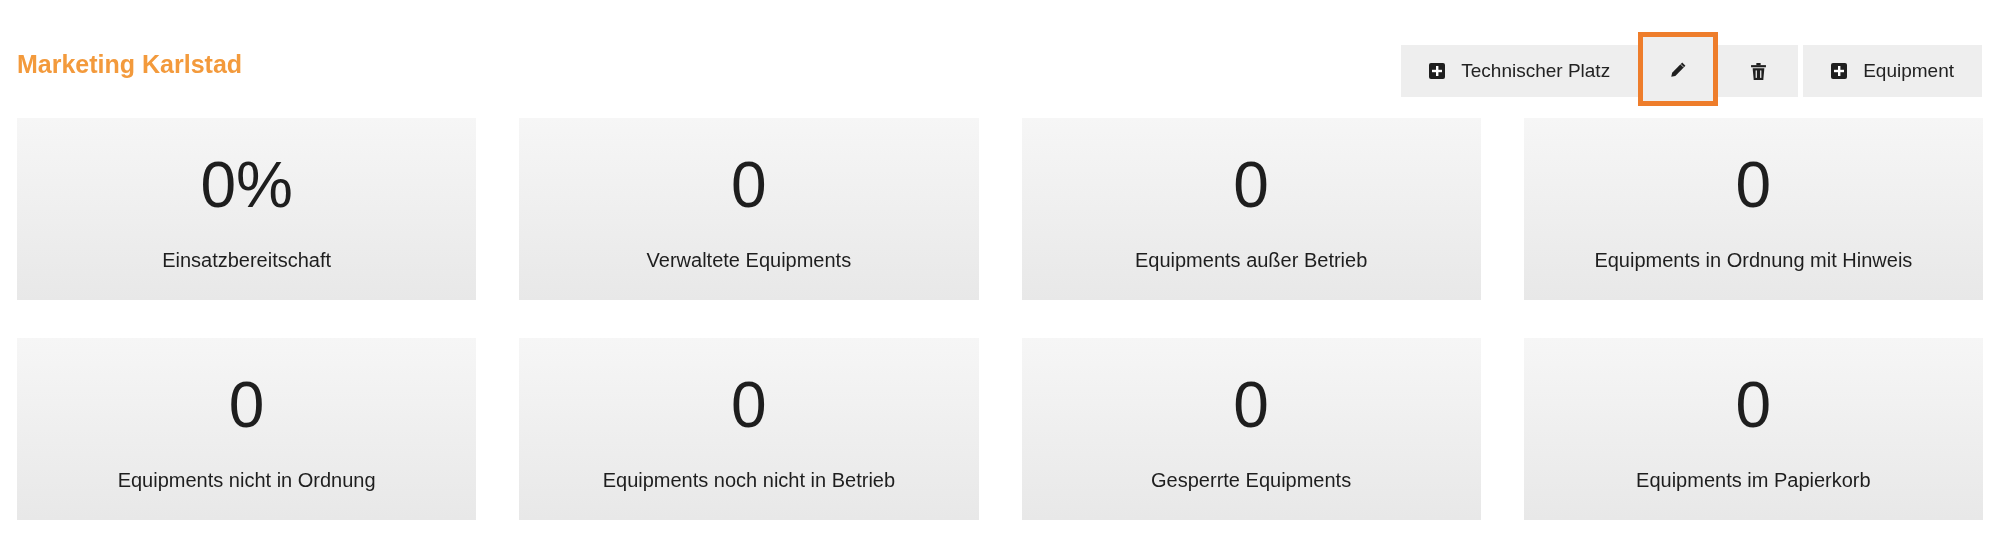  I want to click on delete-button, so click(1758, 71).